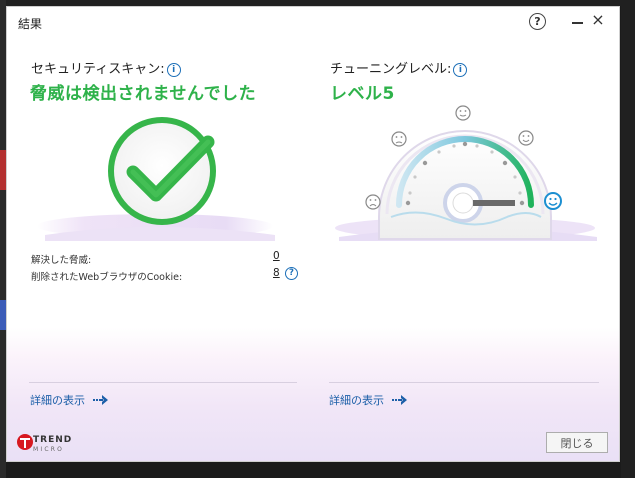 The height and width of the screenshot is (478, 635). Describe the element at coordinates (577, 442) in the screenshot. I see `close-button: 閉じる` at that location.